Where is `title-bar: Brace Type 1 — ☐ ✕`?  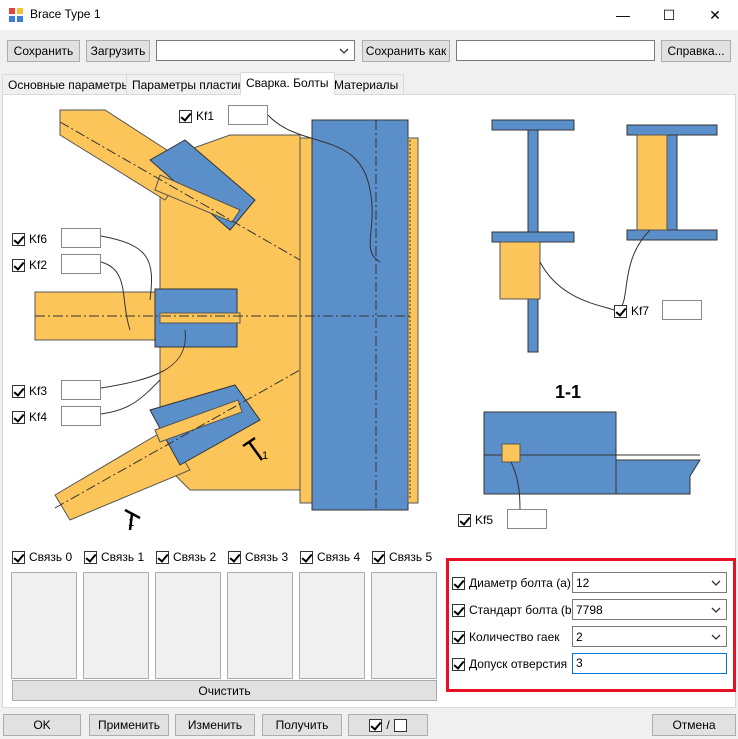 title-bar: Brace Type 1 — ☐ ✕ is located at coordinates (369, 15).